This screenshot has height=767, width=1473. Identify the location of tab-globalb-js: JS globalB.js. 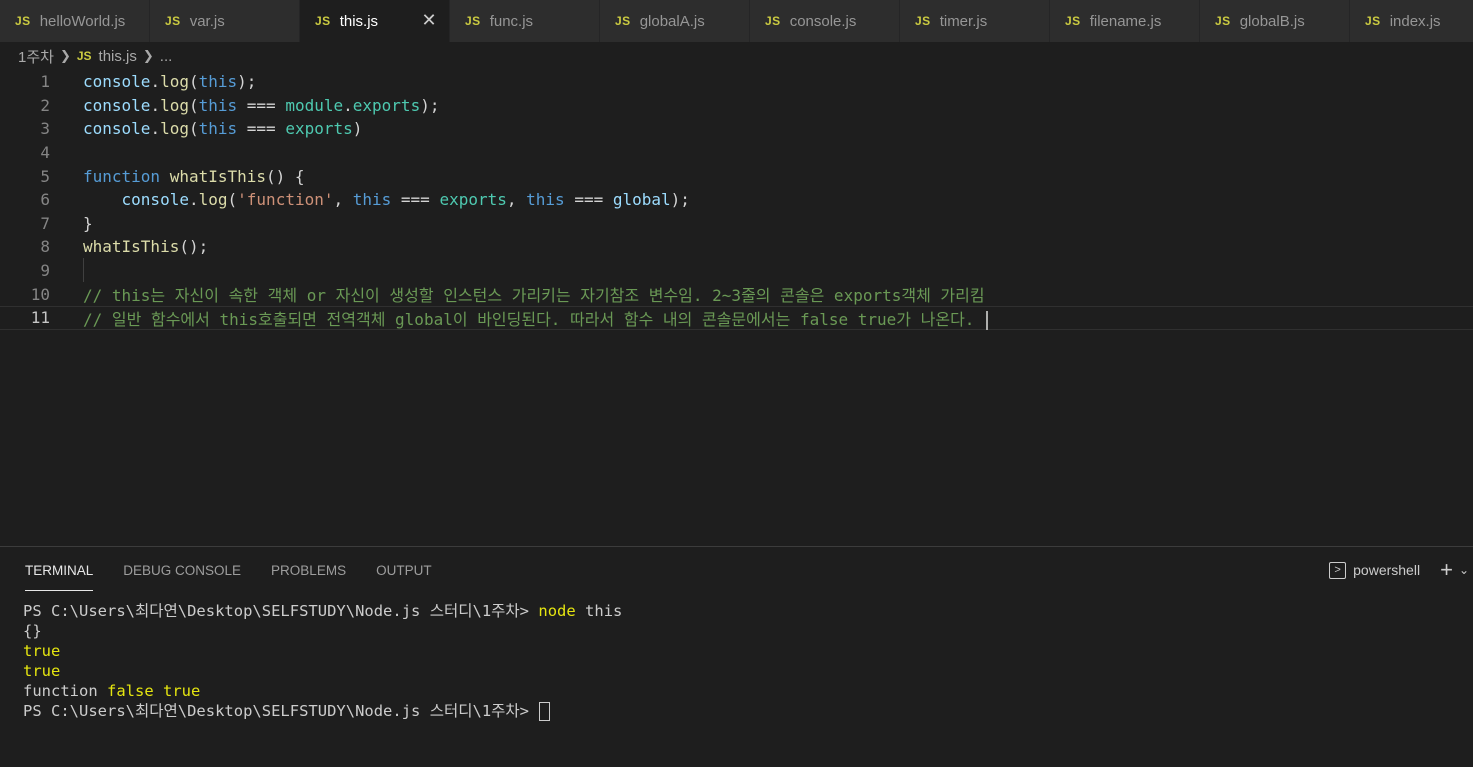
(1275, 21).